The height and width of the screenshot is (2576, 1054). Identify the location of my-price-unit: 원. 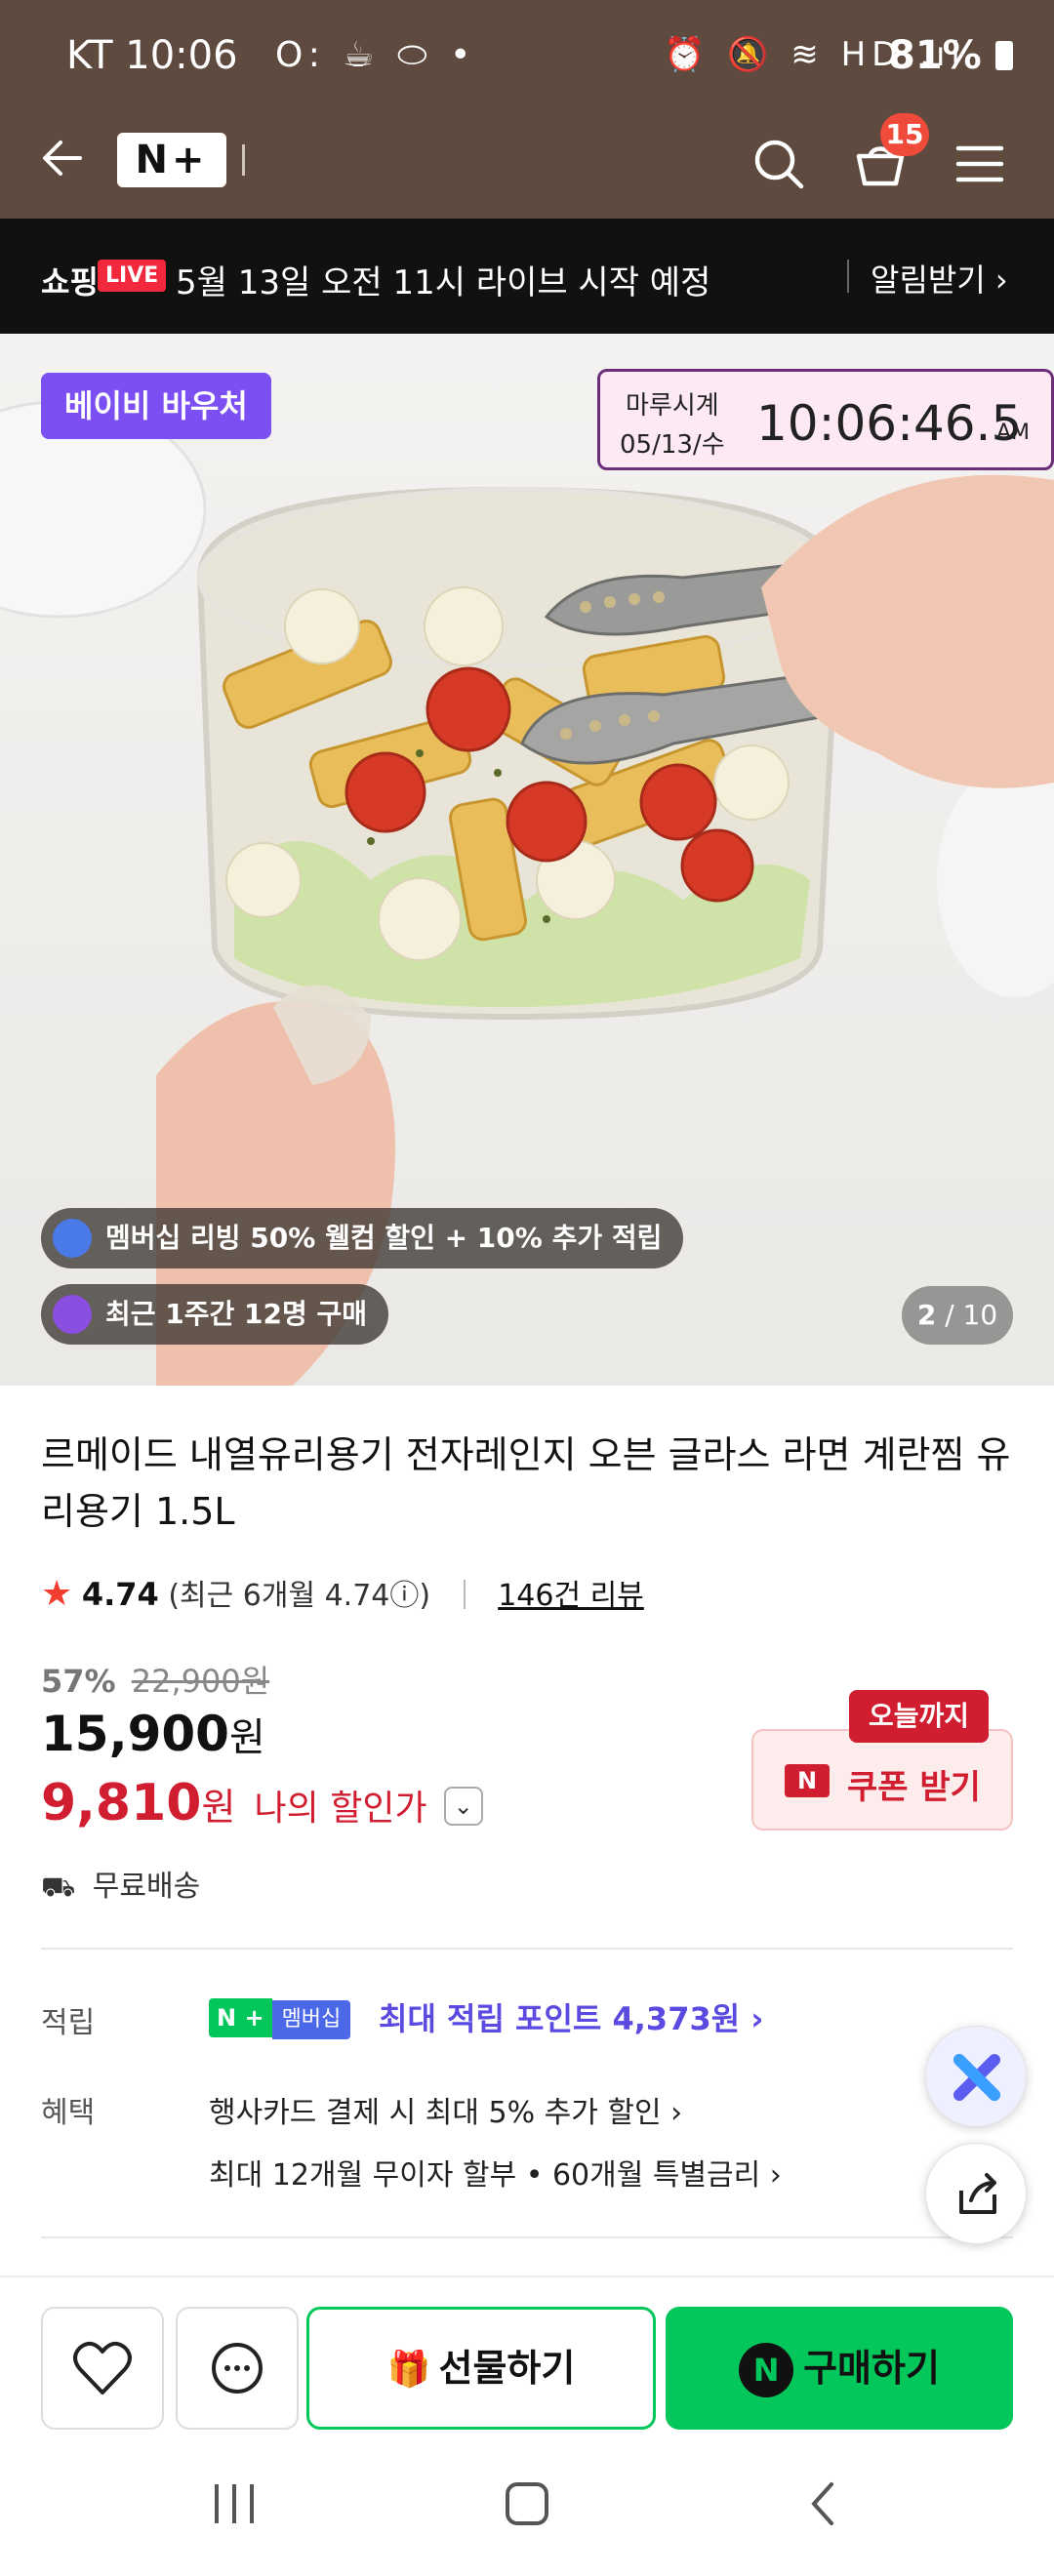
(218, 1807).